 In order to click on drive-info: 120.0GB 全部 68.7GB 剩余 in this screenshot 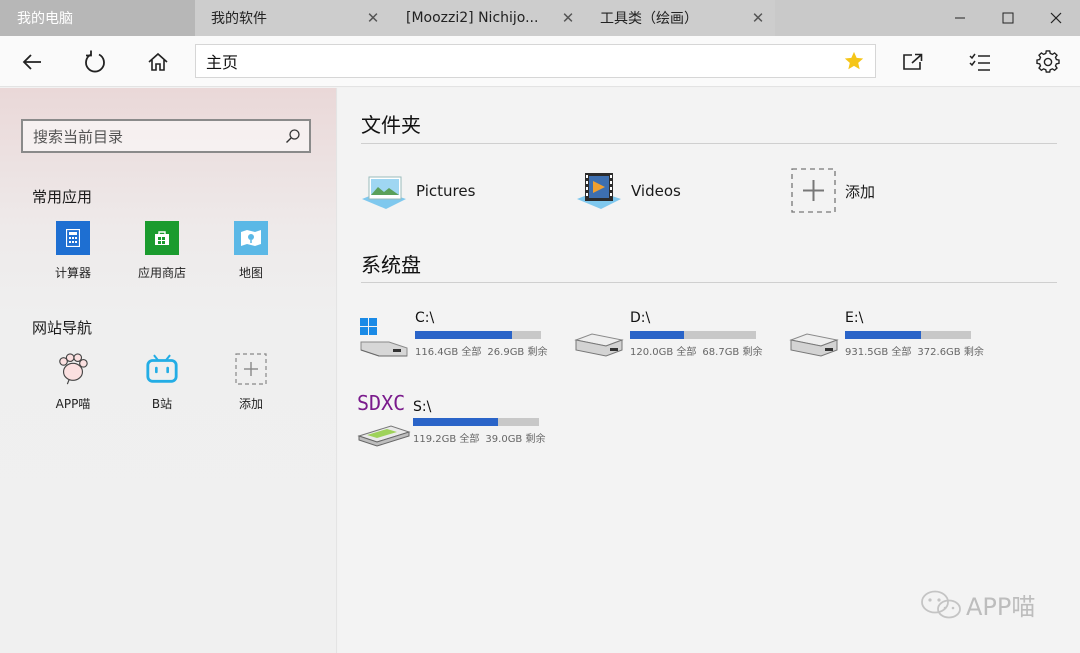, I will do `click(699, 350)`.